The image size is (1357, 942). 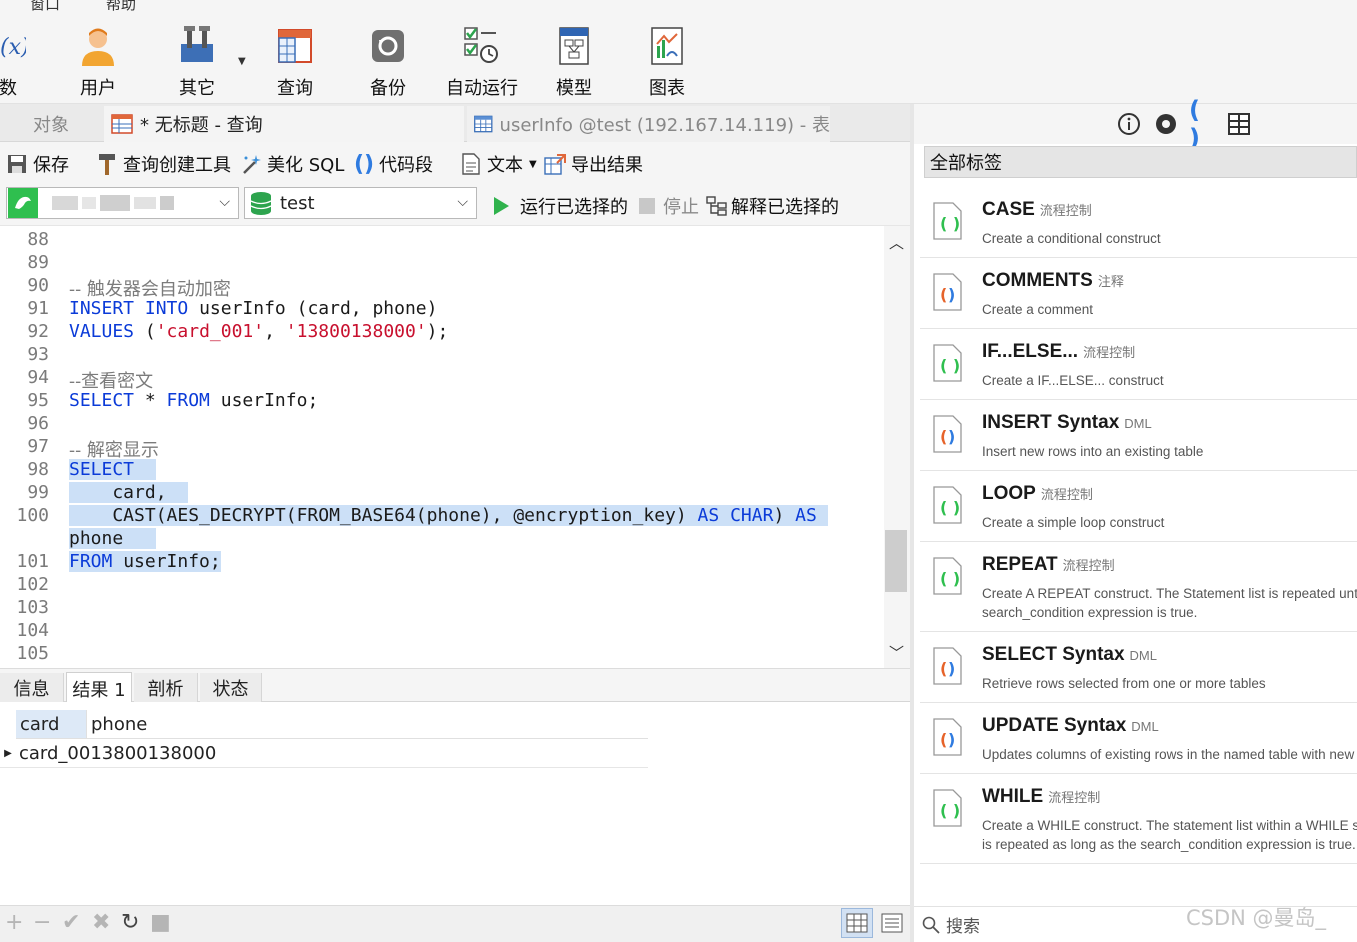 What do you see at coordinates (455, 803) in the screenshot?
I see `result-grid: card phone ▶ card_001 3800138000` at bounding box center [455, 803].